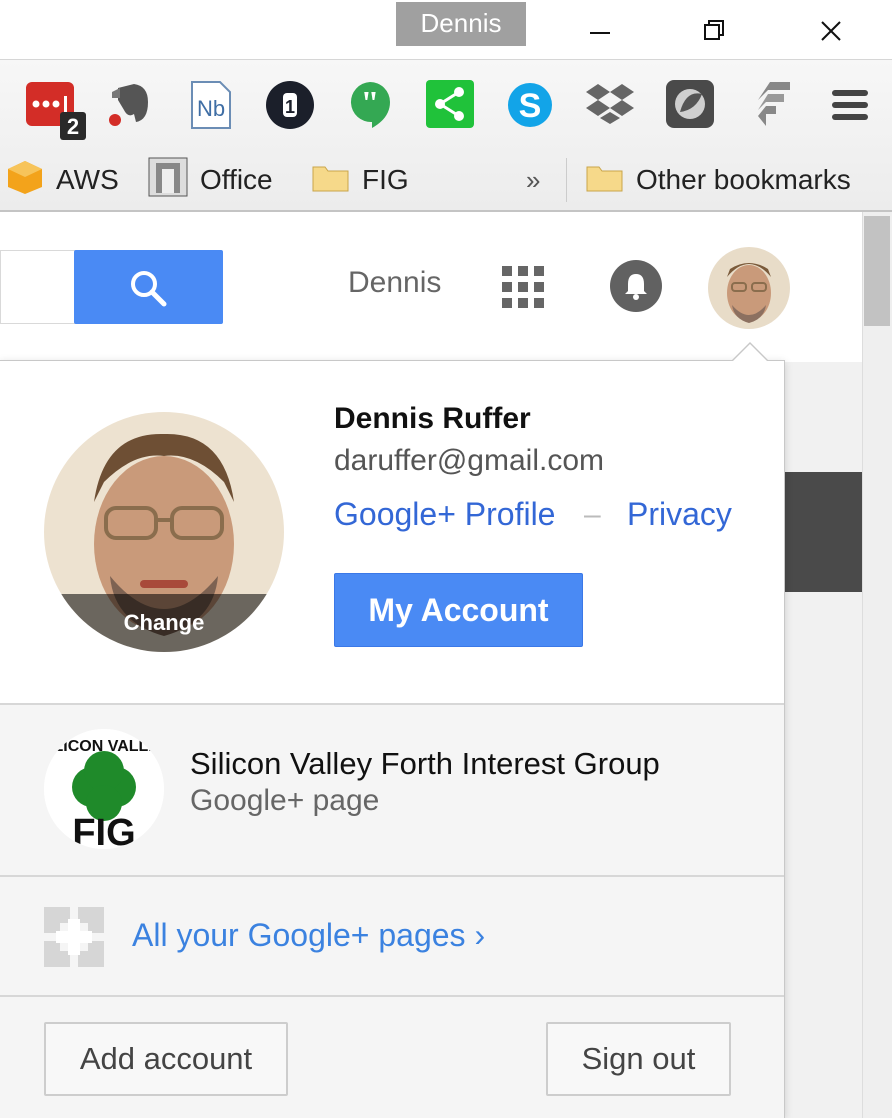  I want to click on profile-name-tab: Dennis, so click(461, 24).